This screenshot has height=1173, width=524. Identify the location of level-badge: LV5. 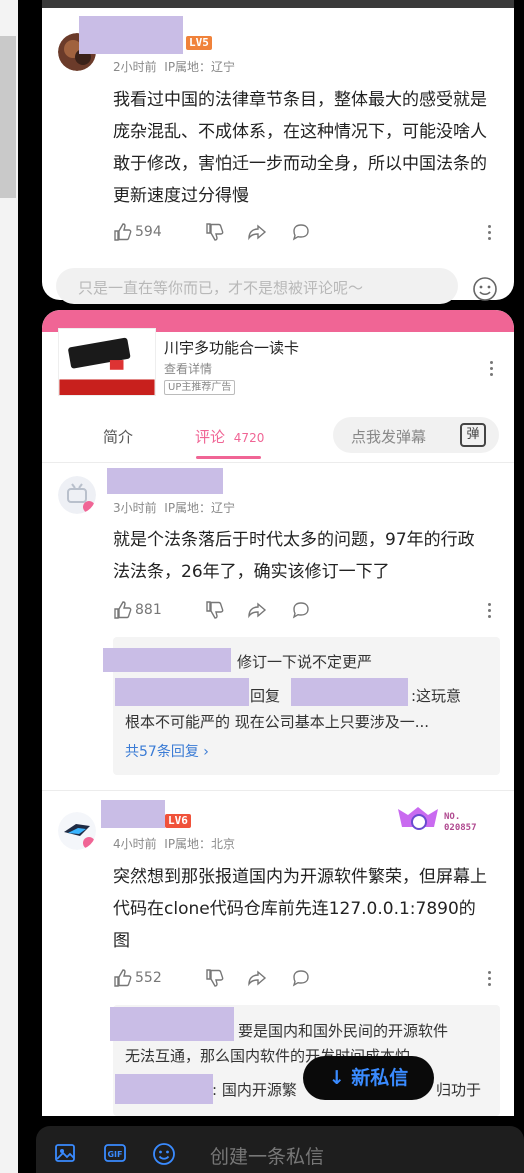
(199, 43).